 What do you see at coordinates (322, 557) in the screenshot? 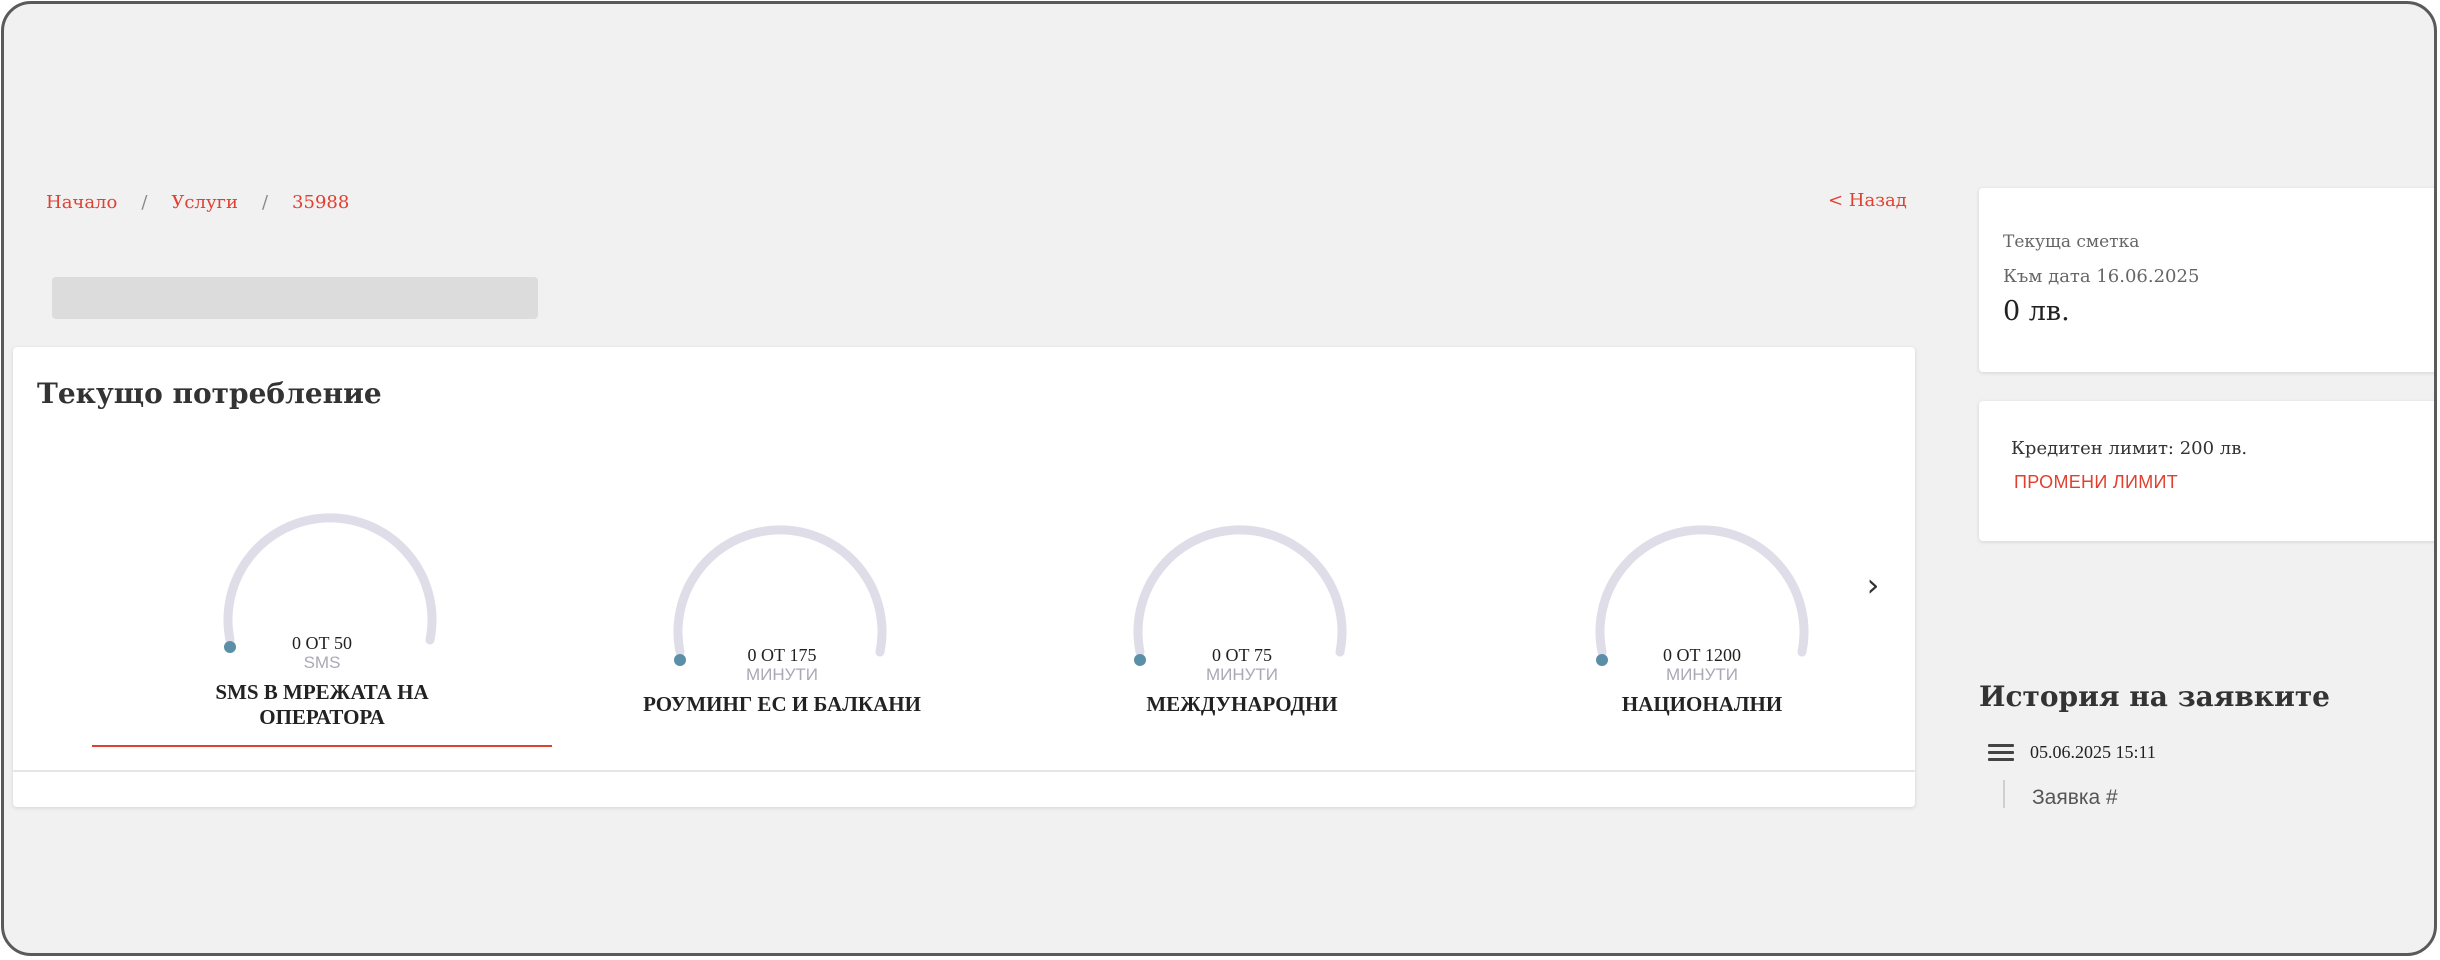
I see `gauge-sms: 0 ОТ 50 SMS SMS В МРЕЖАТА НА ОПЕРАТОРА` at bounding box center [322, 557].